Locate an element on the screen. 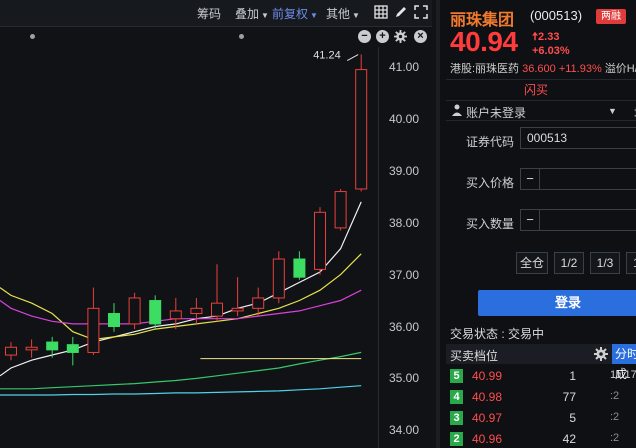 Image resolution: width=636 pixels, height=448 pixels. draw-pen-icon is located at coordinates (401, 12).